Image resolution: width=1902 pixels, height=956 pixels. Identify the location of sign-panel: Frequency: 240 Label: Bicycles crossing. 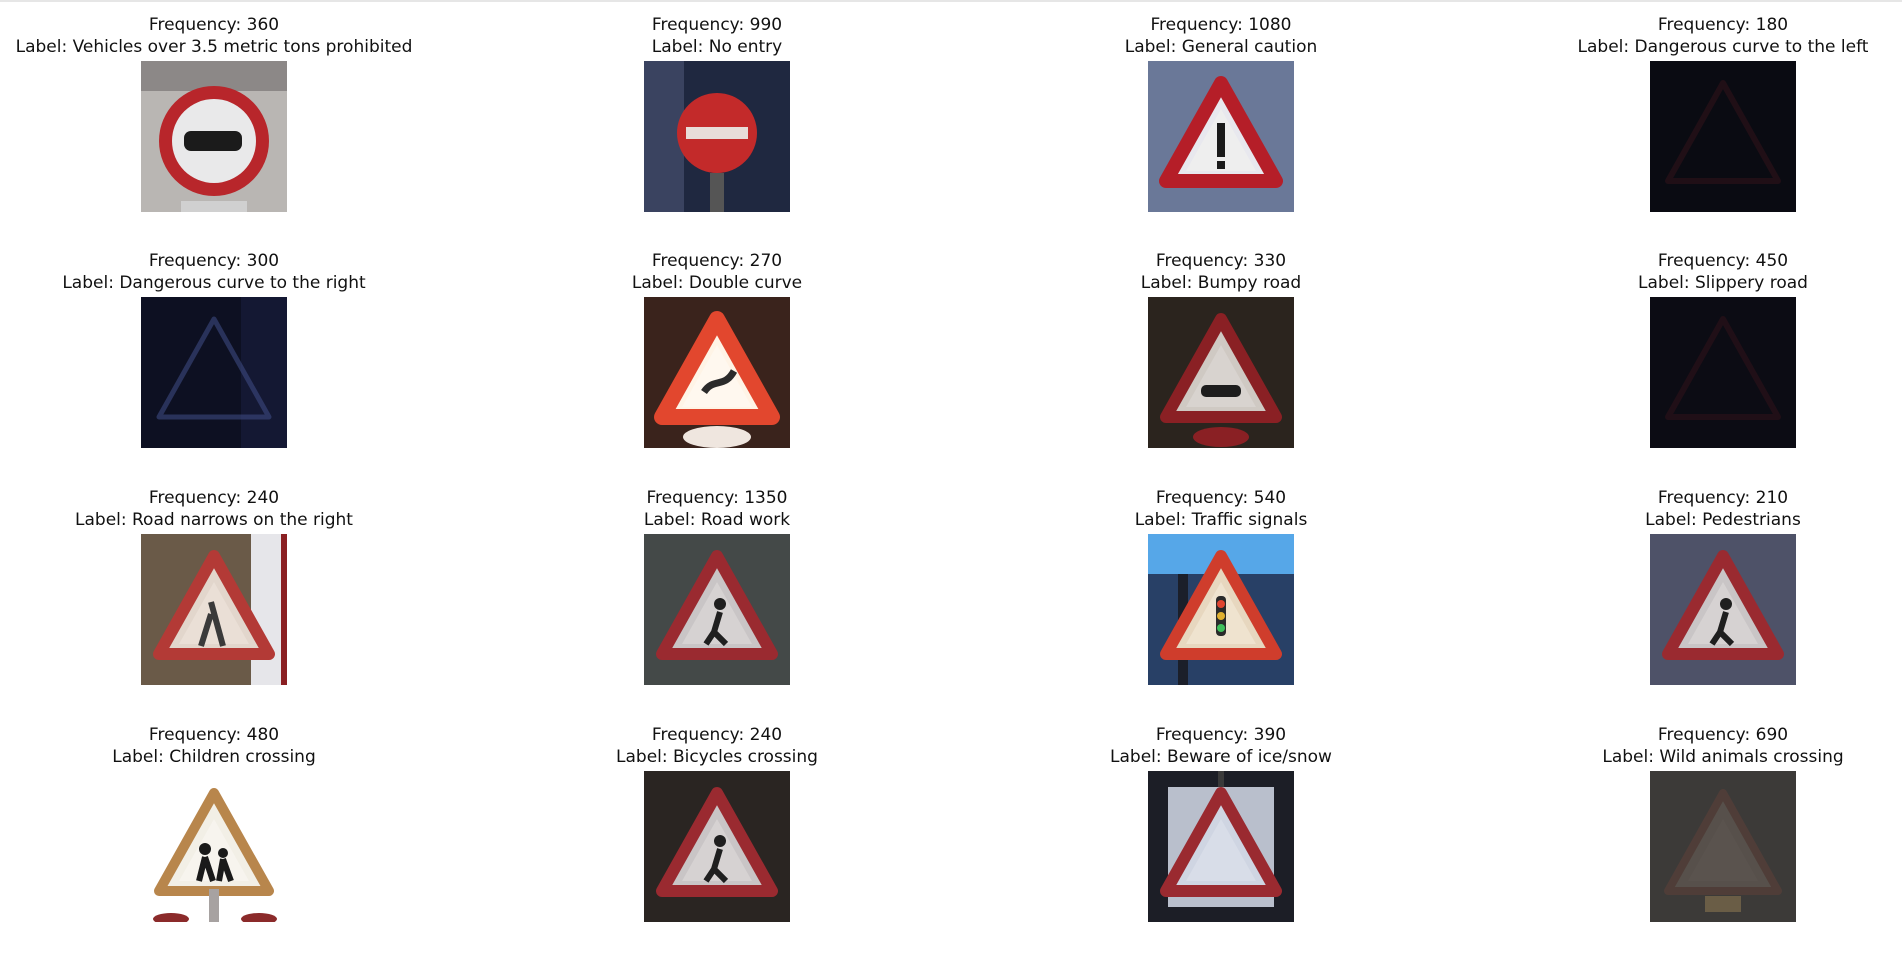
(717, 825).